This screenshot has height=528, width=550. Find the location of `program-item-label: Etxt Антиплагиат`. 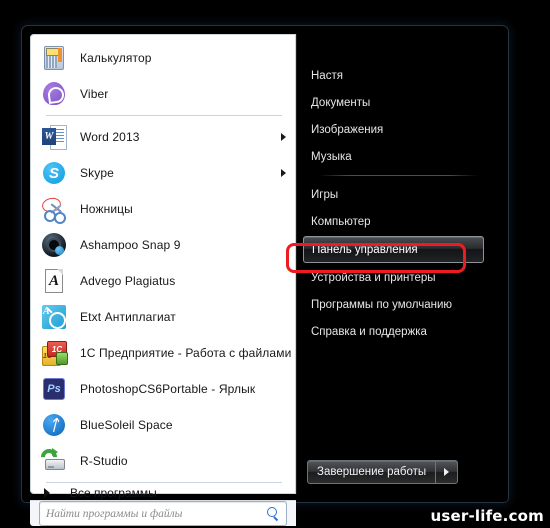

program-item-label: Etxt Антиплагиат is located at coordinates (128, 317).